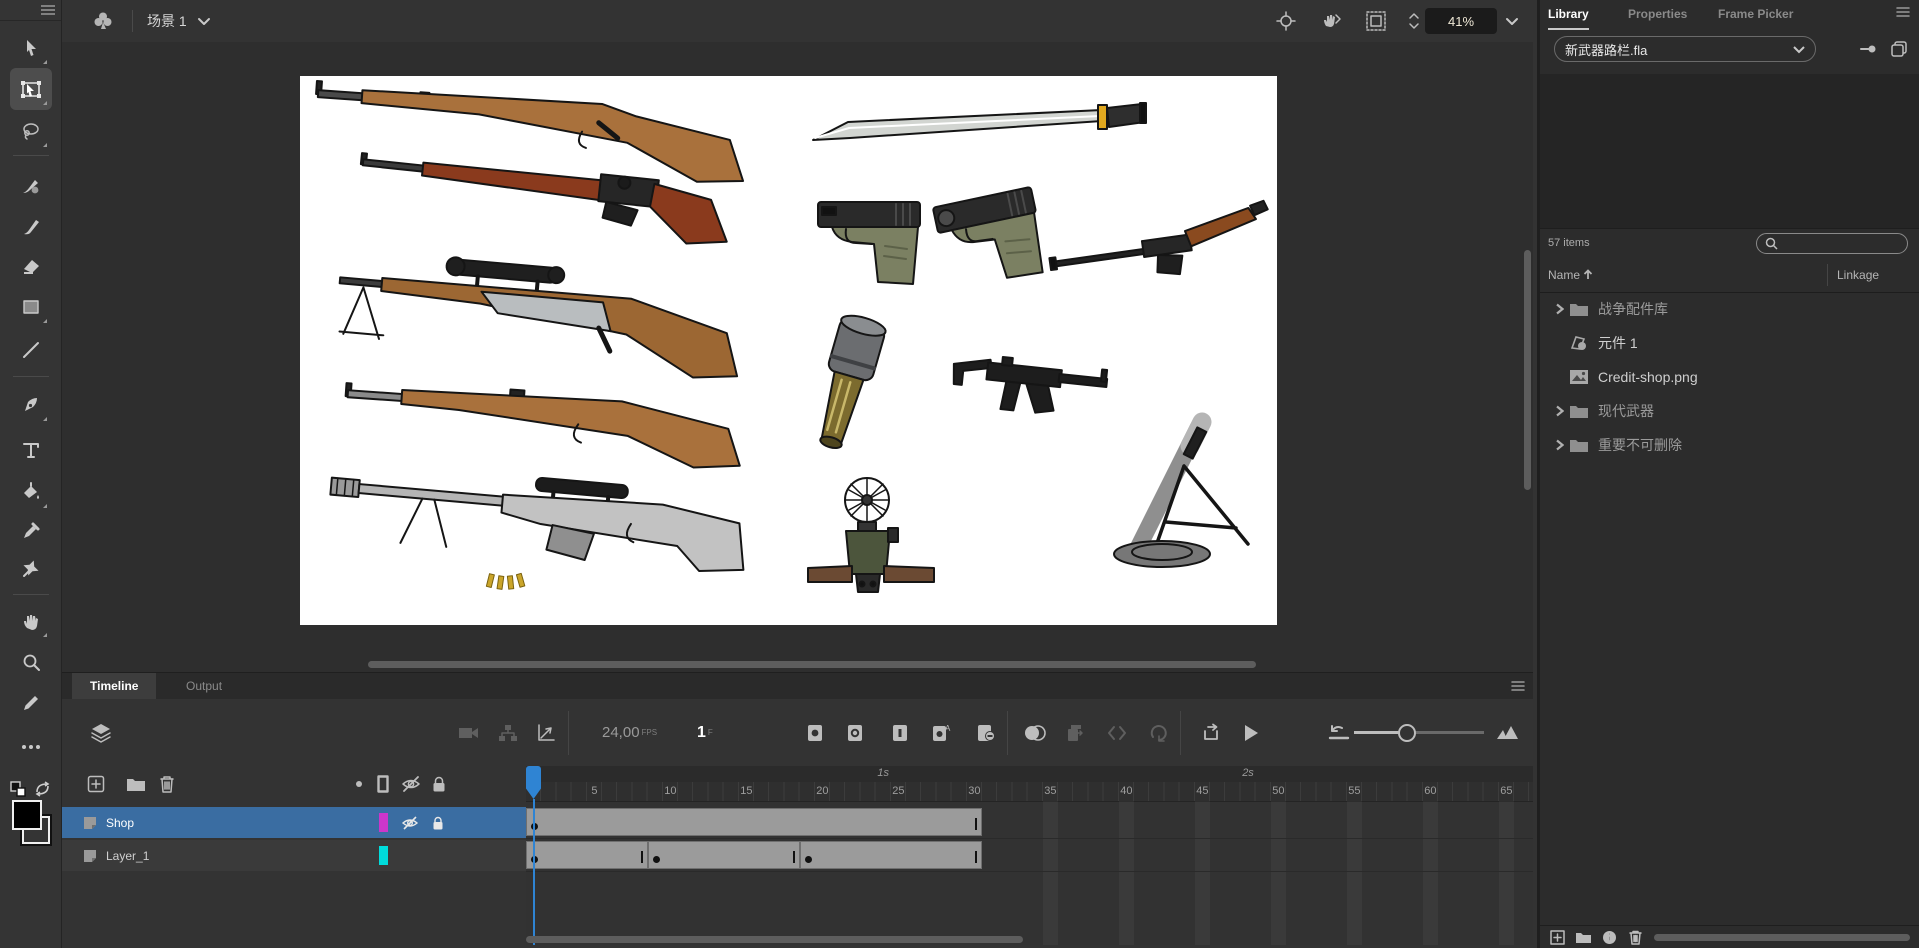 Image resolution: width=1919 pixels, height=948 pixels. I want to click on stroke-fill-color-control, so click(34, 824).